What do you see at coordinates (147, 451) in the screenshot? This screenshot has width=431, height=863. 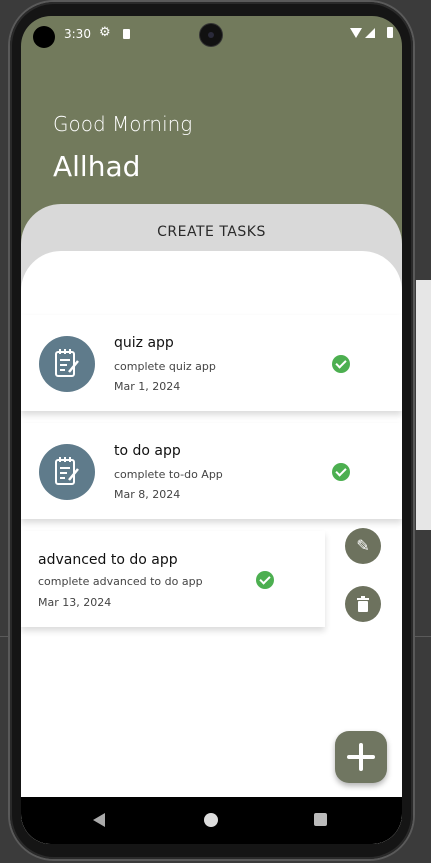 I see `task-title: to do app` at bounding box center [147, 451].